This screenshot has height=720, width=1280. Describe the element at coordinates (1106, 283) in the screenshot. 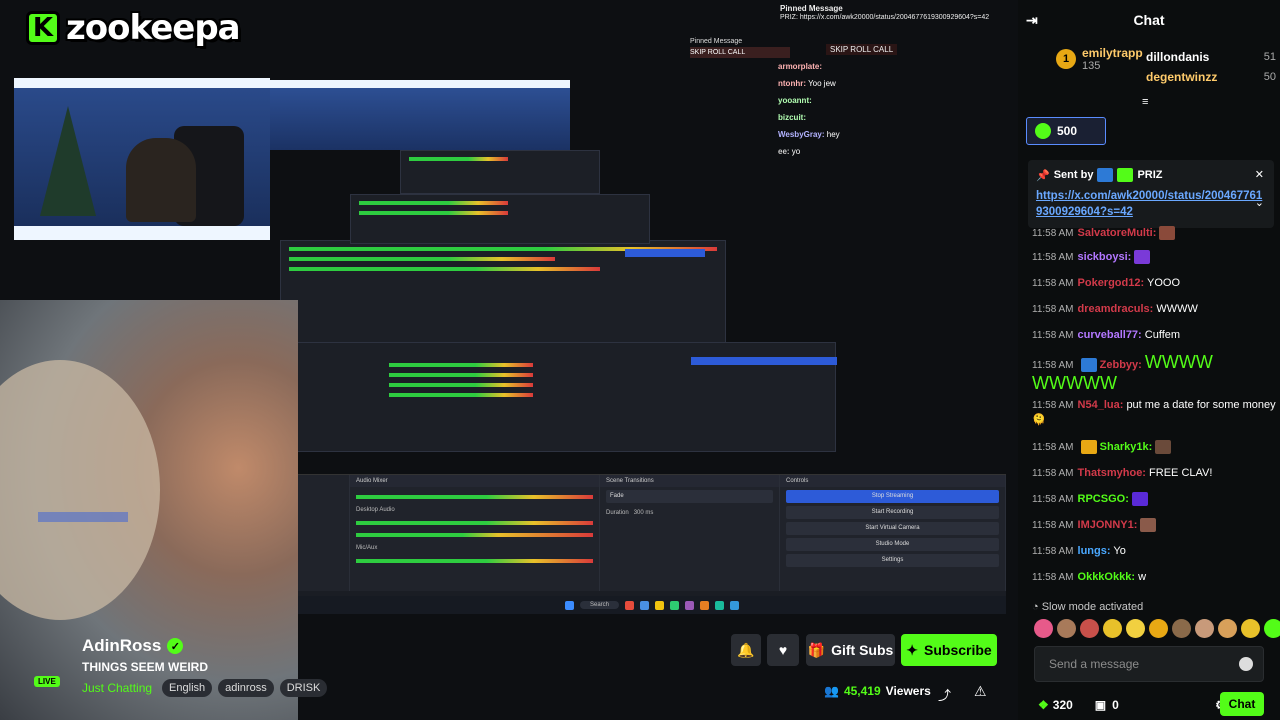

I see `chat-message: 11:58 AM Pokergod12: YOOO` at that location.